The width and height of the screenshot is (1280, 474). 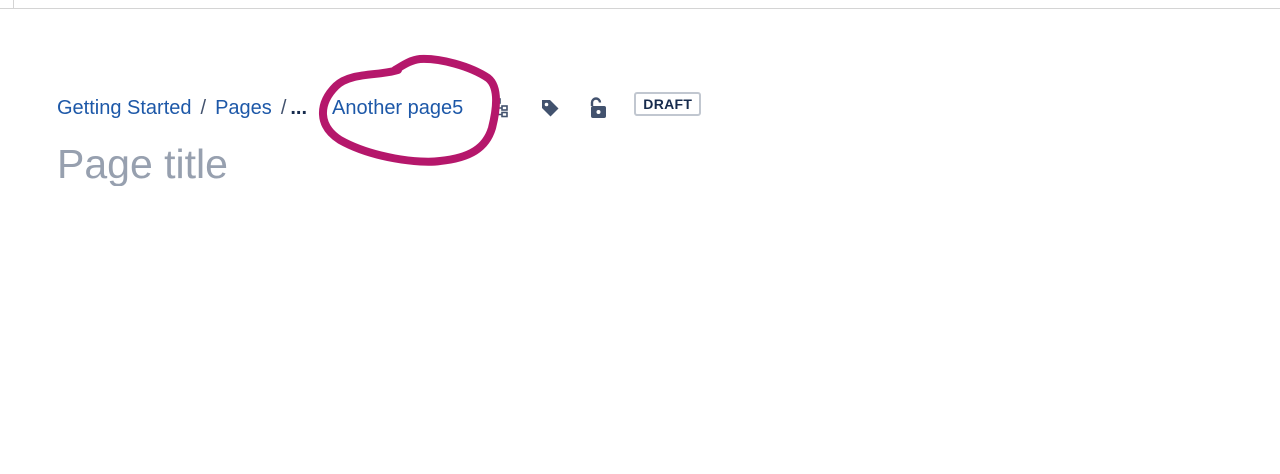 What do you see at coordinates (502, 108) in the screenshot?
I see `page-tree-icon` at bounding box center [502, 108].